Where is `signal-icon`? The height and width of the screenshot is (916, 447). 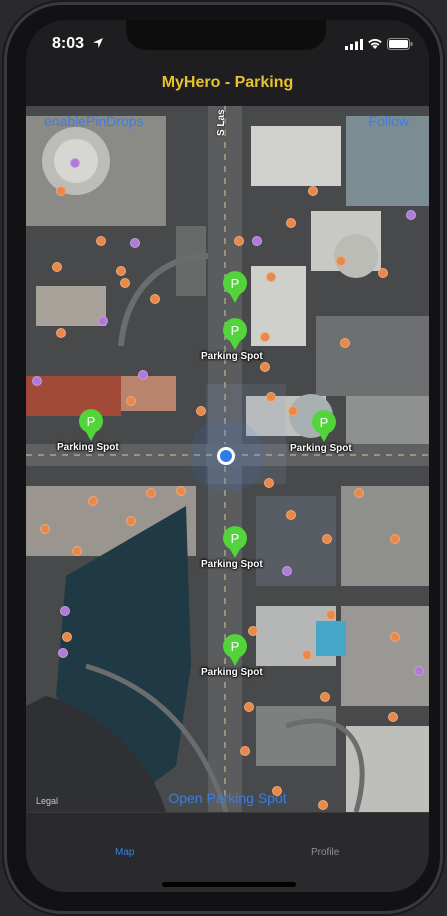
signal-icon is located at coordinates (354, 44).